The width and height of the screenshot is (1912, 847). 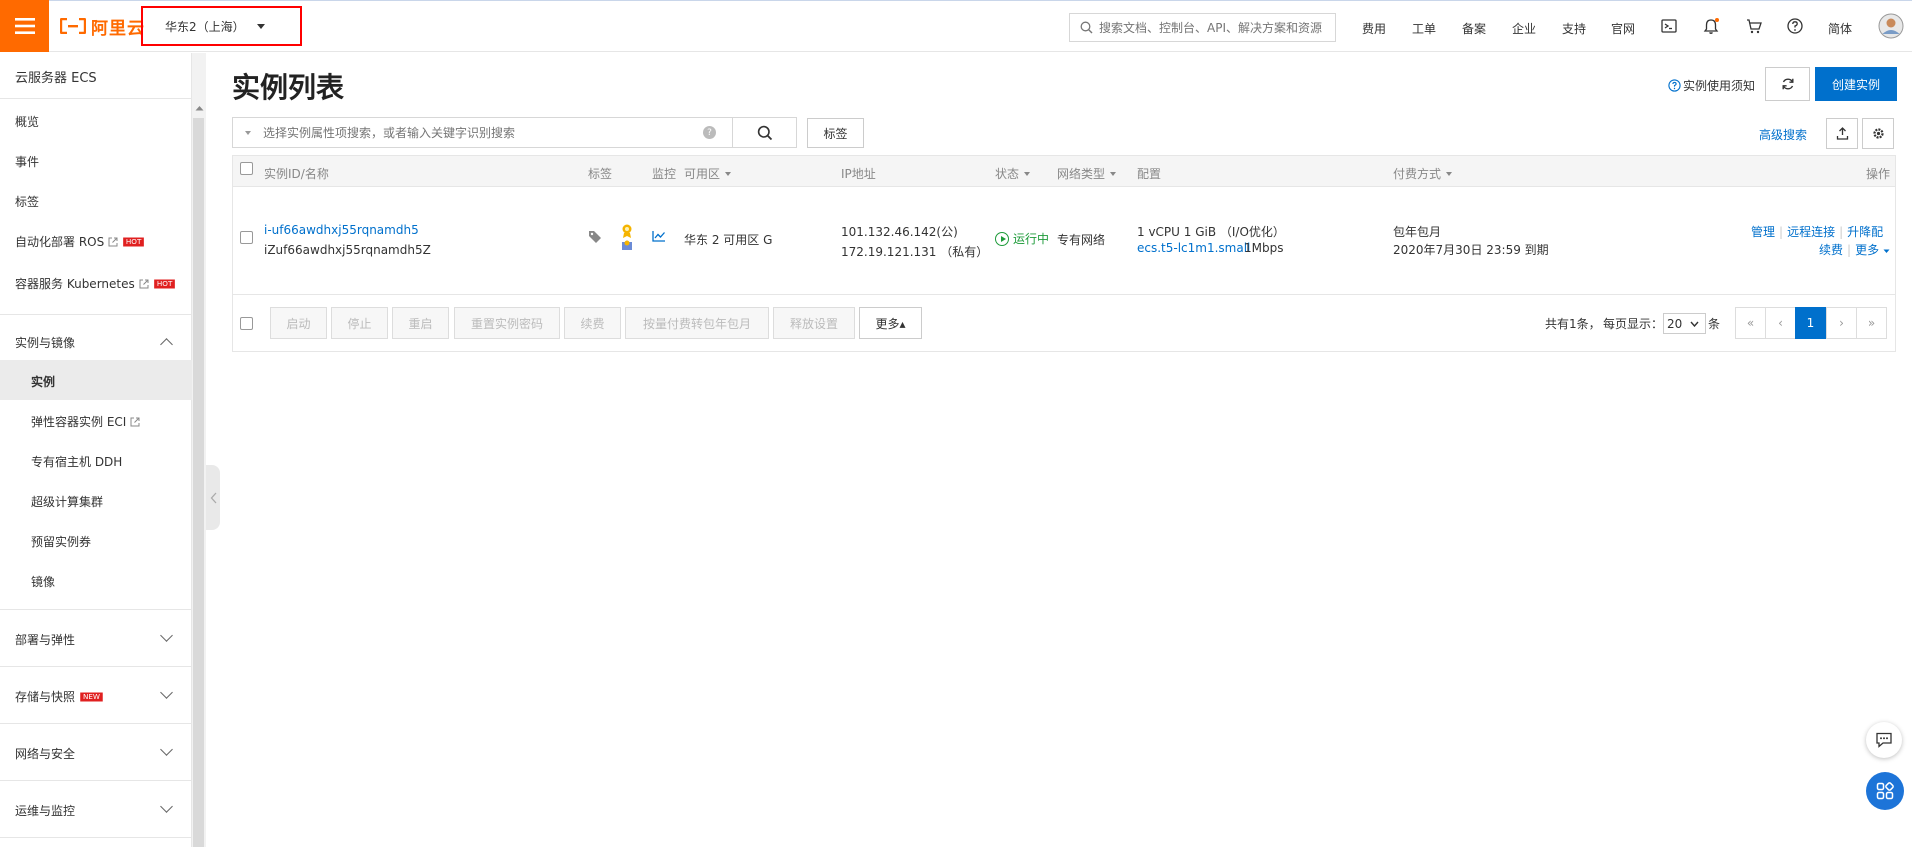 I want to click on convert-billing-button: 按量付费转包年包月, so click(x=697, y=323).